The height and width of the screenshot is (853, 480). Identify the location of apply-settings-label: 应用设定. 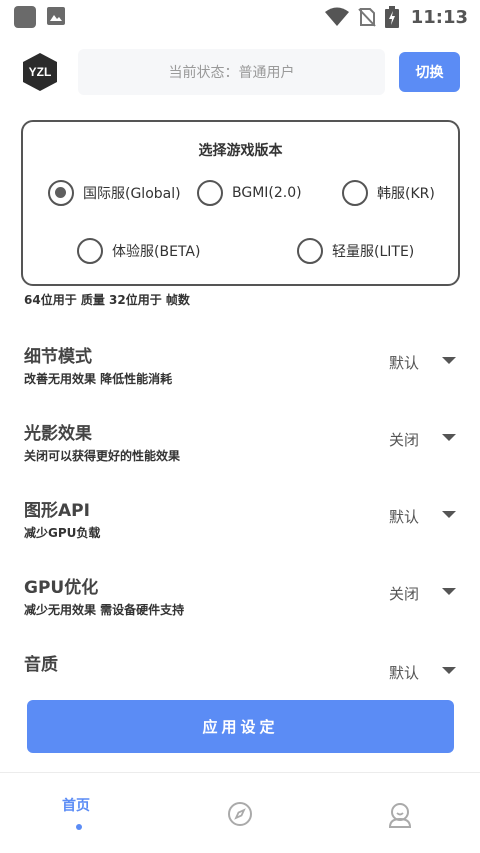
(240, 727).